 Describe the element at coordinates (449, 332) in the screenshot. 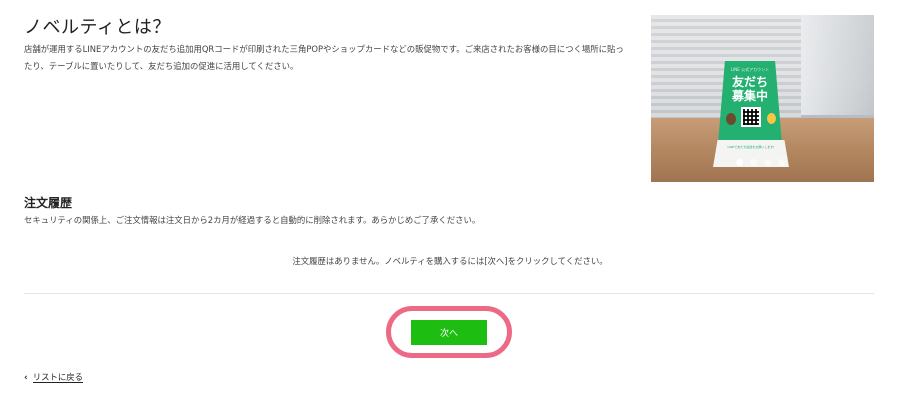

I see `next-button: 次へ` at that location.